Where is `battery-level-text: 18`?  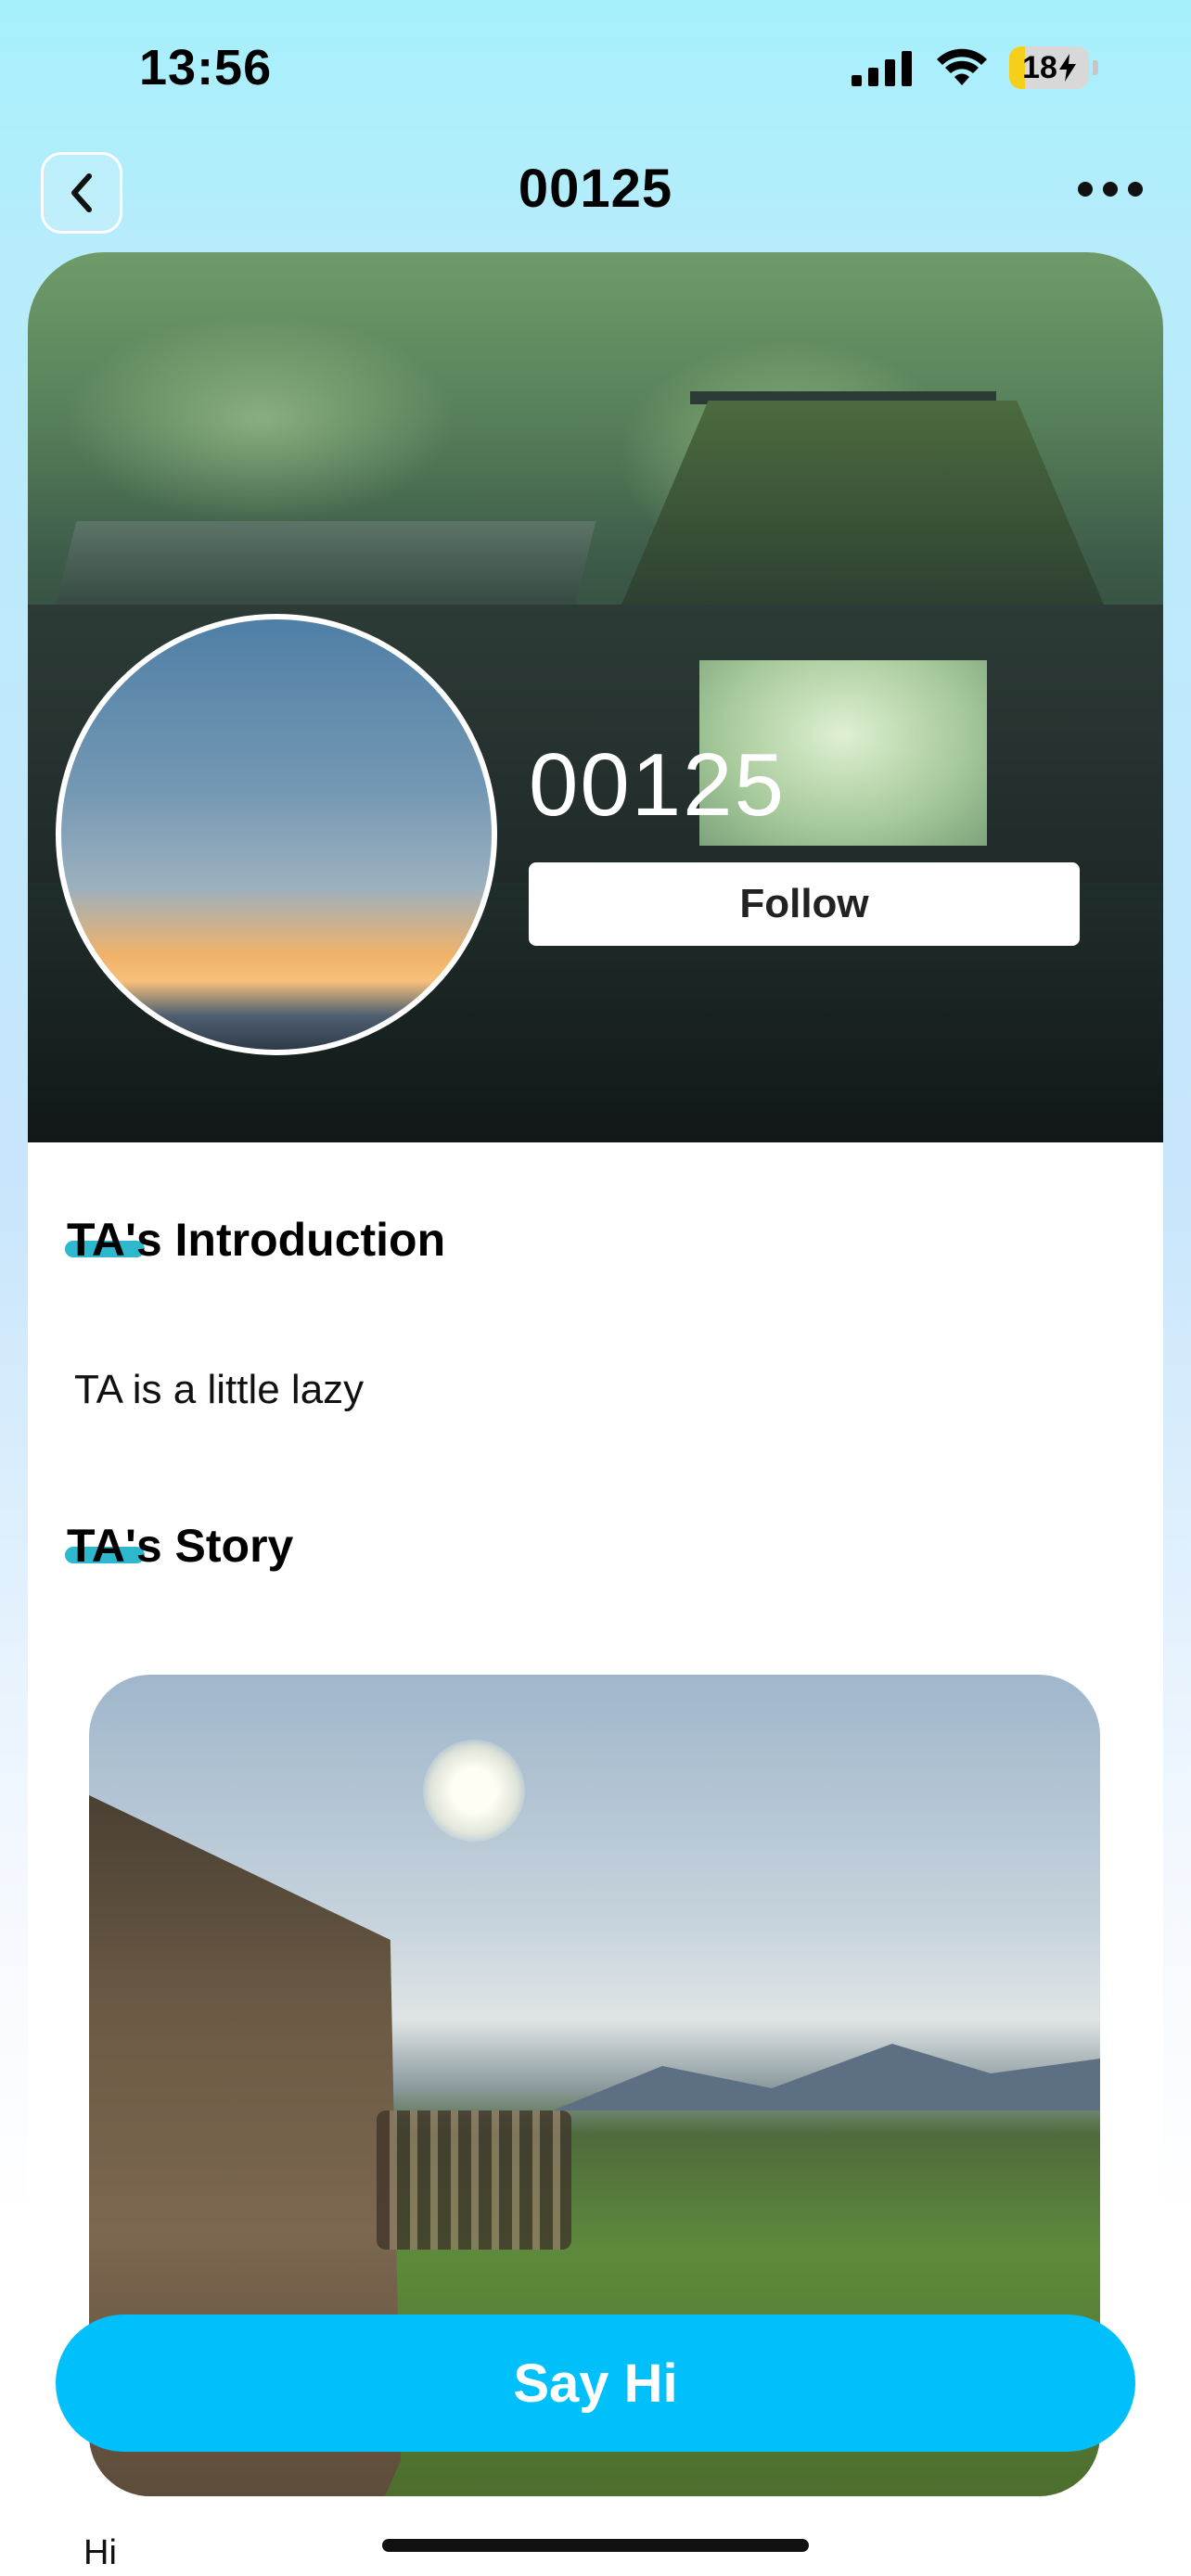 battery-level-text: 18 is located at coordinates (1039, 67).